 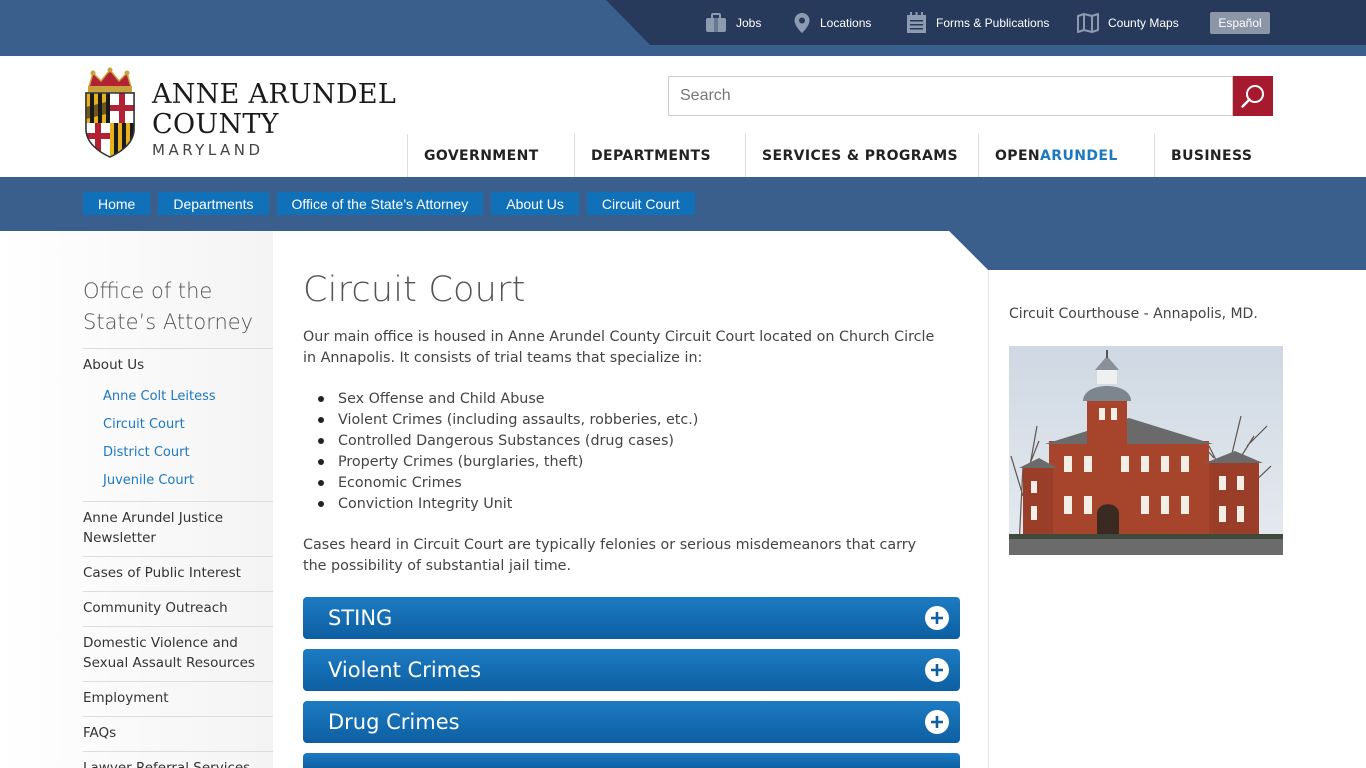 What do you see at coordinates (846, 23) in the screenshot?
I see `utility-locations-label: Locations` at bounding box center [846, 23].